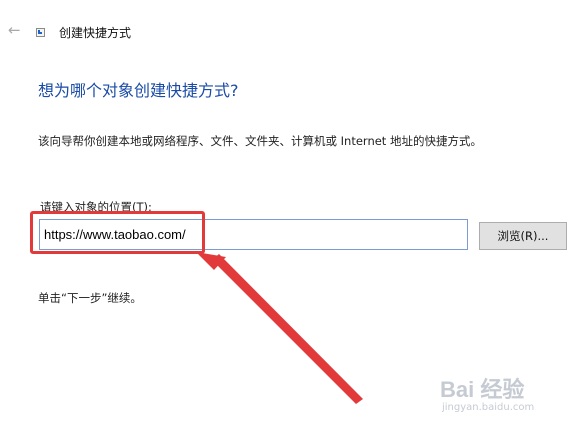 The image size is (570, 428). Describe the element at coordinates (482, 389) in the screenshot. I see `watermark-logo: Bai 经验` at that location.